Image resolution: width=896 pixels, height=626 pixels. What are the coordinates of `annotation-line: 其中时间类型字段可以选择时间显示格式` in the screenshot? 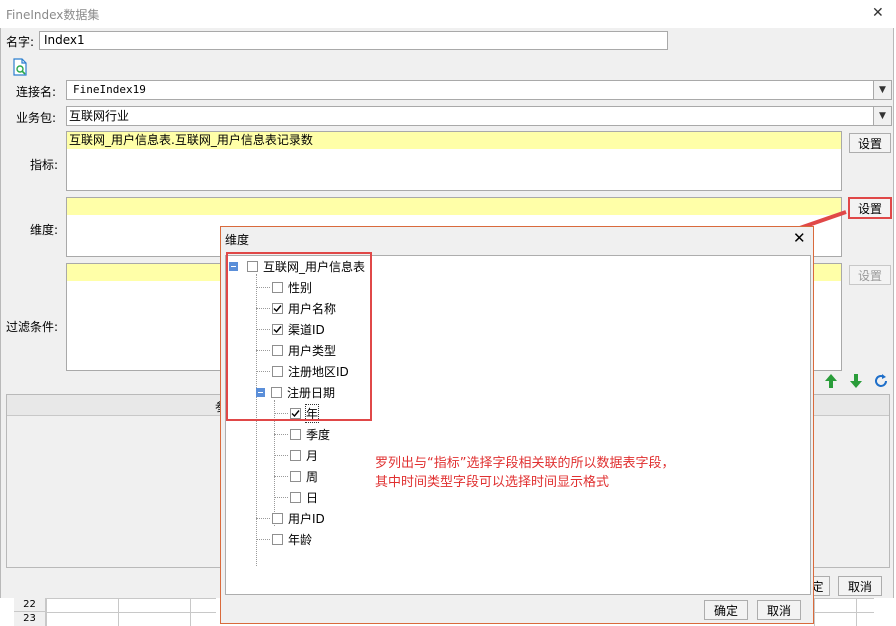 It's located at (492, 482).